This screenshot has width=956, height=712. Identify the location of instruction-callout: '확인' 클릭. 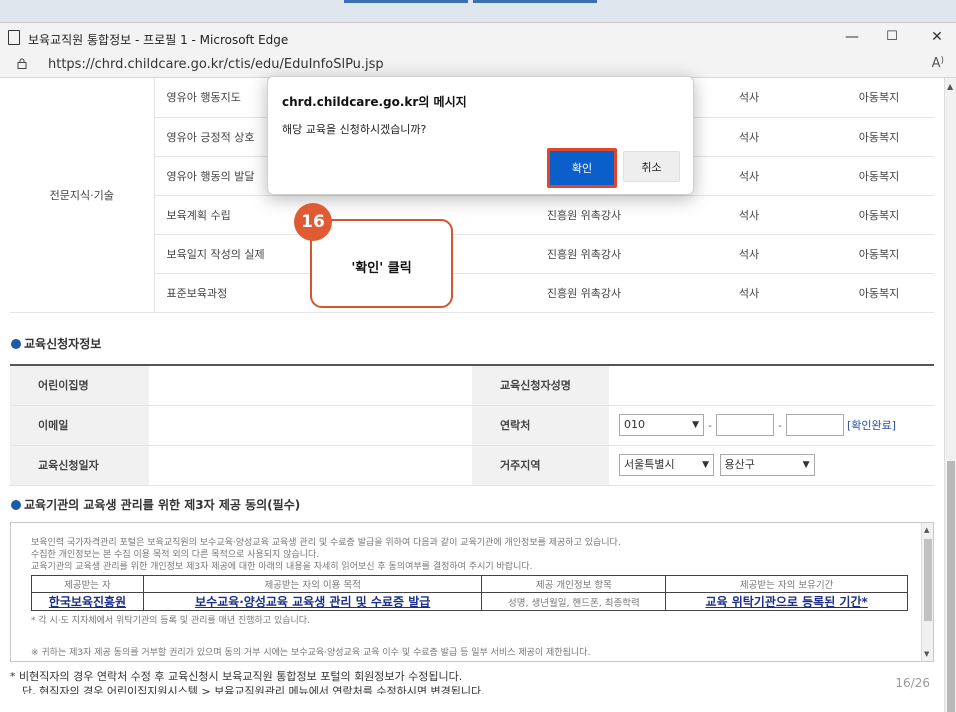
(381, 263).